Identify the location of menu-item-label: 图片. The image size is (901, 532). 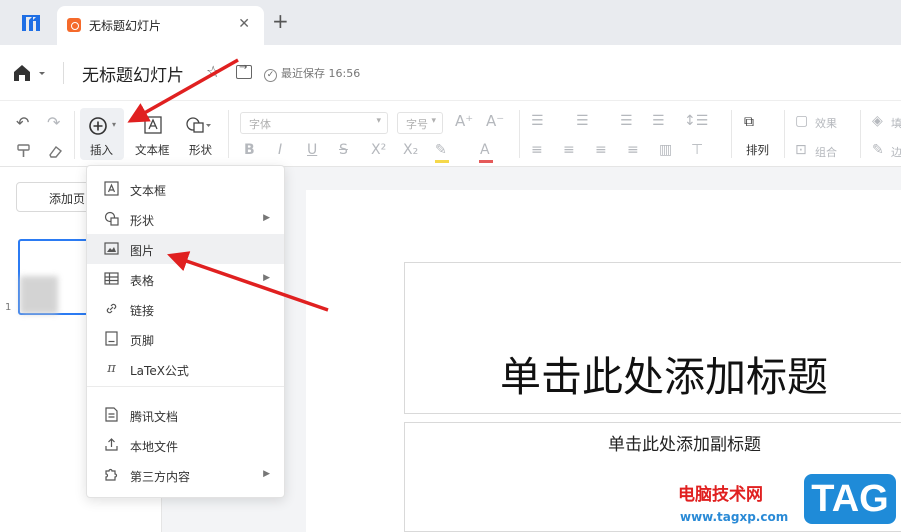
(142, 251).